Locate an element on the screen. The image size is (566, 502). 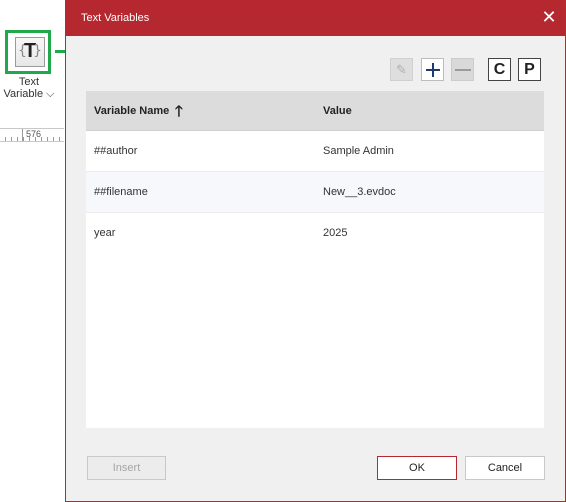
remove-variable-button is located at coordinates (462, 69).